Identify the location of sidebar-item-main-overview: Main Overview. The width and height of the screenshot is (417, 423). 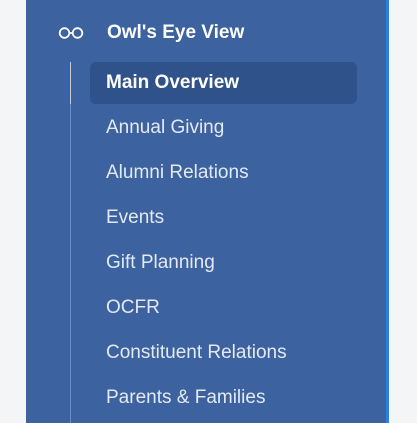
(223, 83).